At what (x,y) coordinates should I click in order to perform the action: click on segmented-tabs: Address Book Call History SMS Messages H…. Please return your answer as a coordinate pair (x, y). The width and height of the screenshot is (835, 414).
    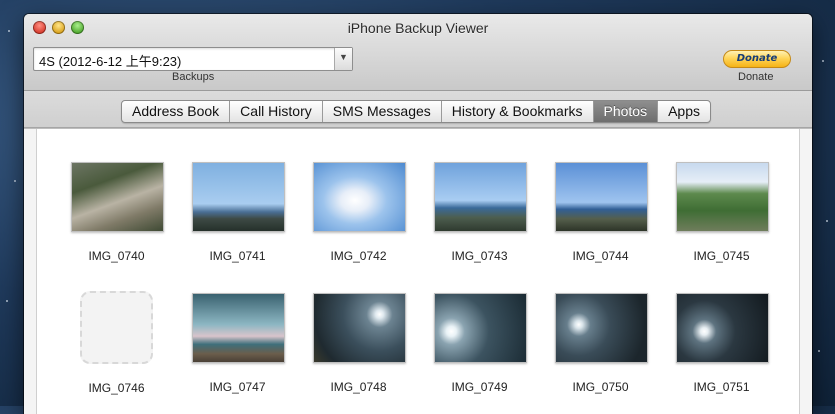
    Looking at the image, I should click on (416, 111).